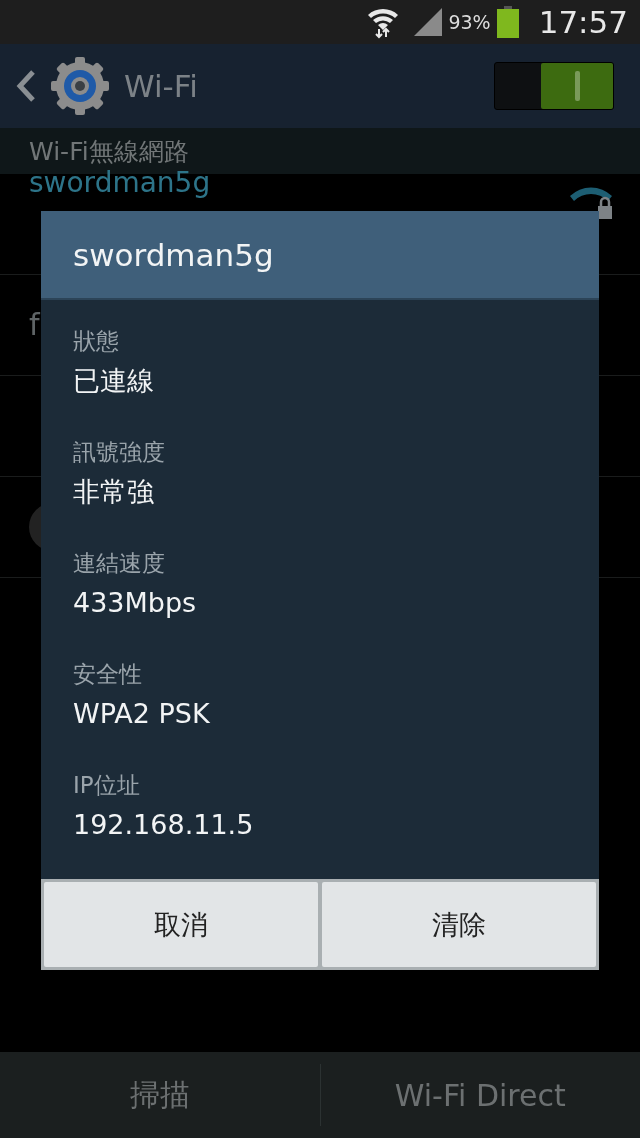  Describe the element at coordinates (135, 603) in the screenshot. I see `field-value: 433Mbps` at that location.